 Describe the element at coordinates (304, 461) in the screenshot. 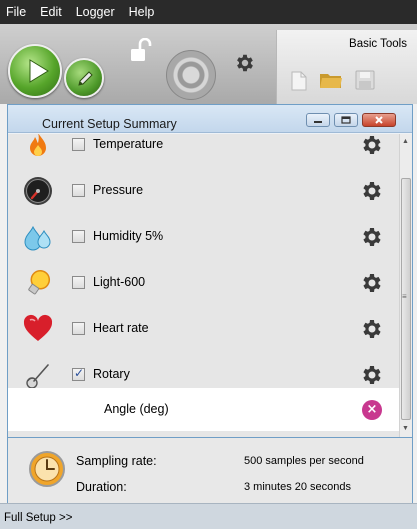

I see `sampling-rate-value: 500 samples per second` at that location.